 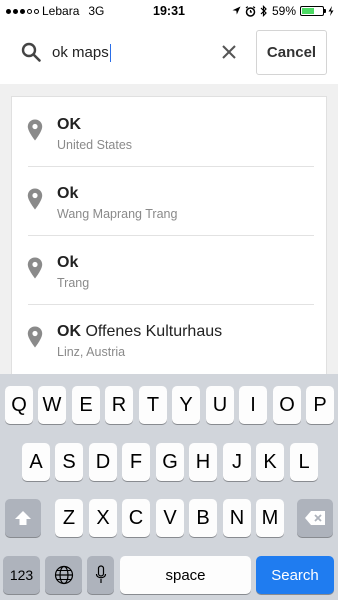 I want to click on globe-key, so click(x=63, y=575).